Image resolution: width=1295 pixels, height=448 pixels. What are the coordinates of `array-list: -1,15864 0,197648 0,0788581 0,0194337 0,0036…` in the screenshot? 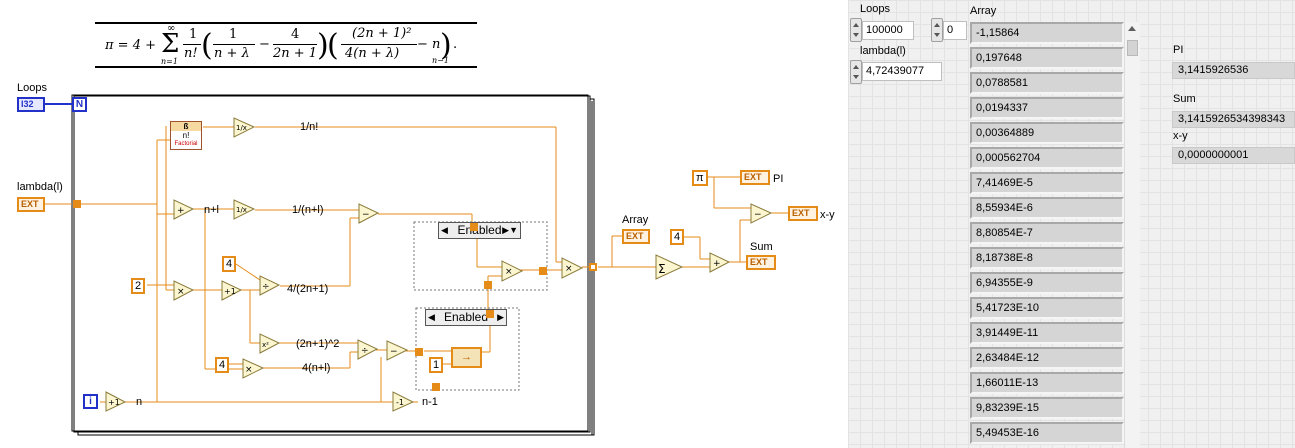 It's located at (1049, 235).